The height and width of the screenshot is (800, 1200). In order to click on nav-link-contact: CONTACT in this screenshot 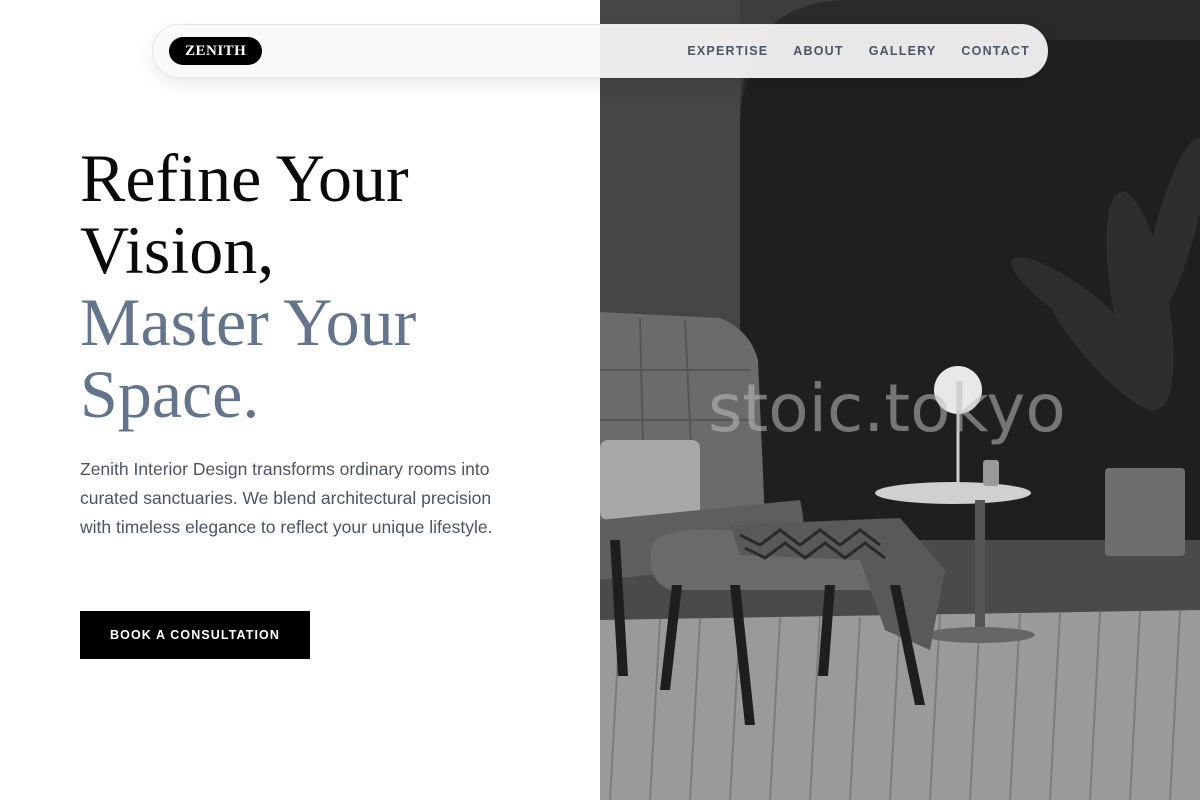, I will do `click(995, 51)`.